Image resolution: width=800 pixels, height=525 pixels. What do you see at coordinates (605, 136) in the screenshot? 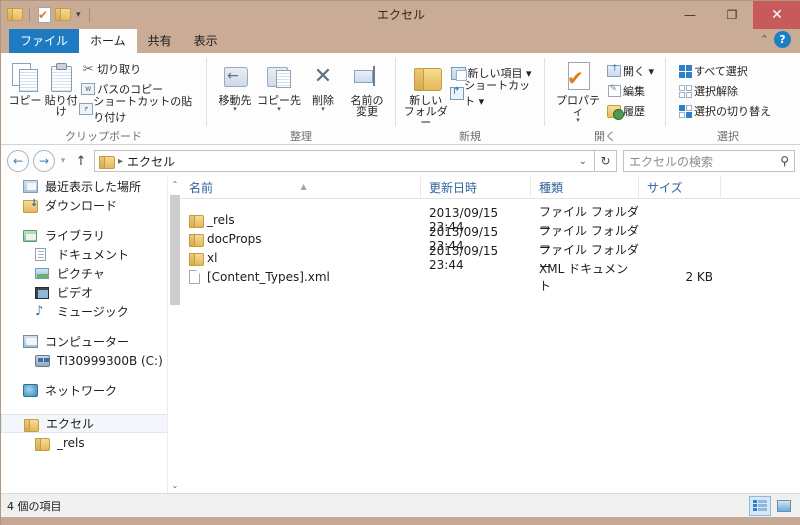
I see `group-label-open: 開く` at bounding box center [605, 136].